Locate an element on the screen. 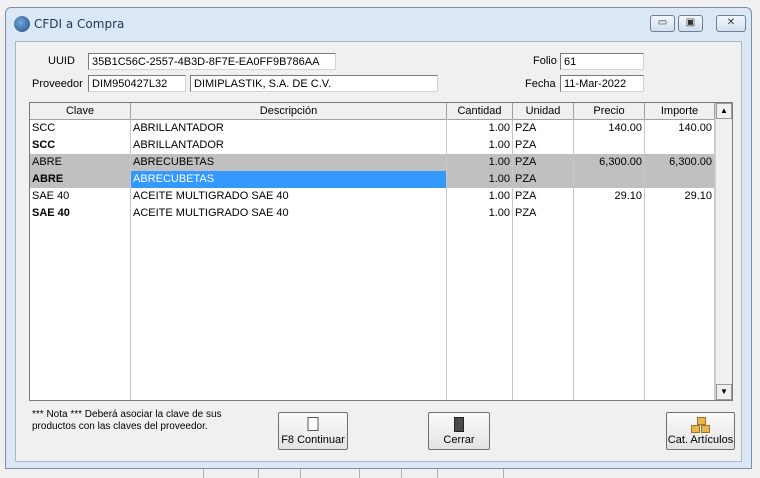 This screenshot has height=478, width=760. minimize-icon: ▭ is located at coordinates (662, 22).